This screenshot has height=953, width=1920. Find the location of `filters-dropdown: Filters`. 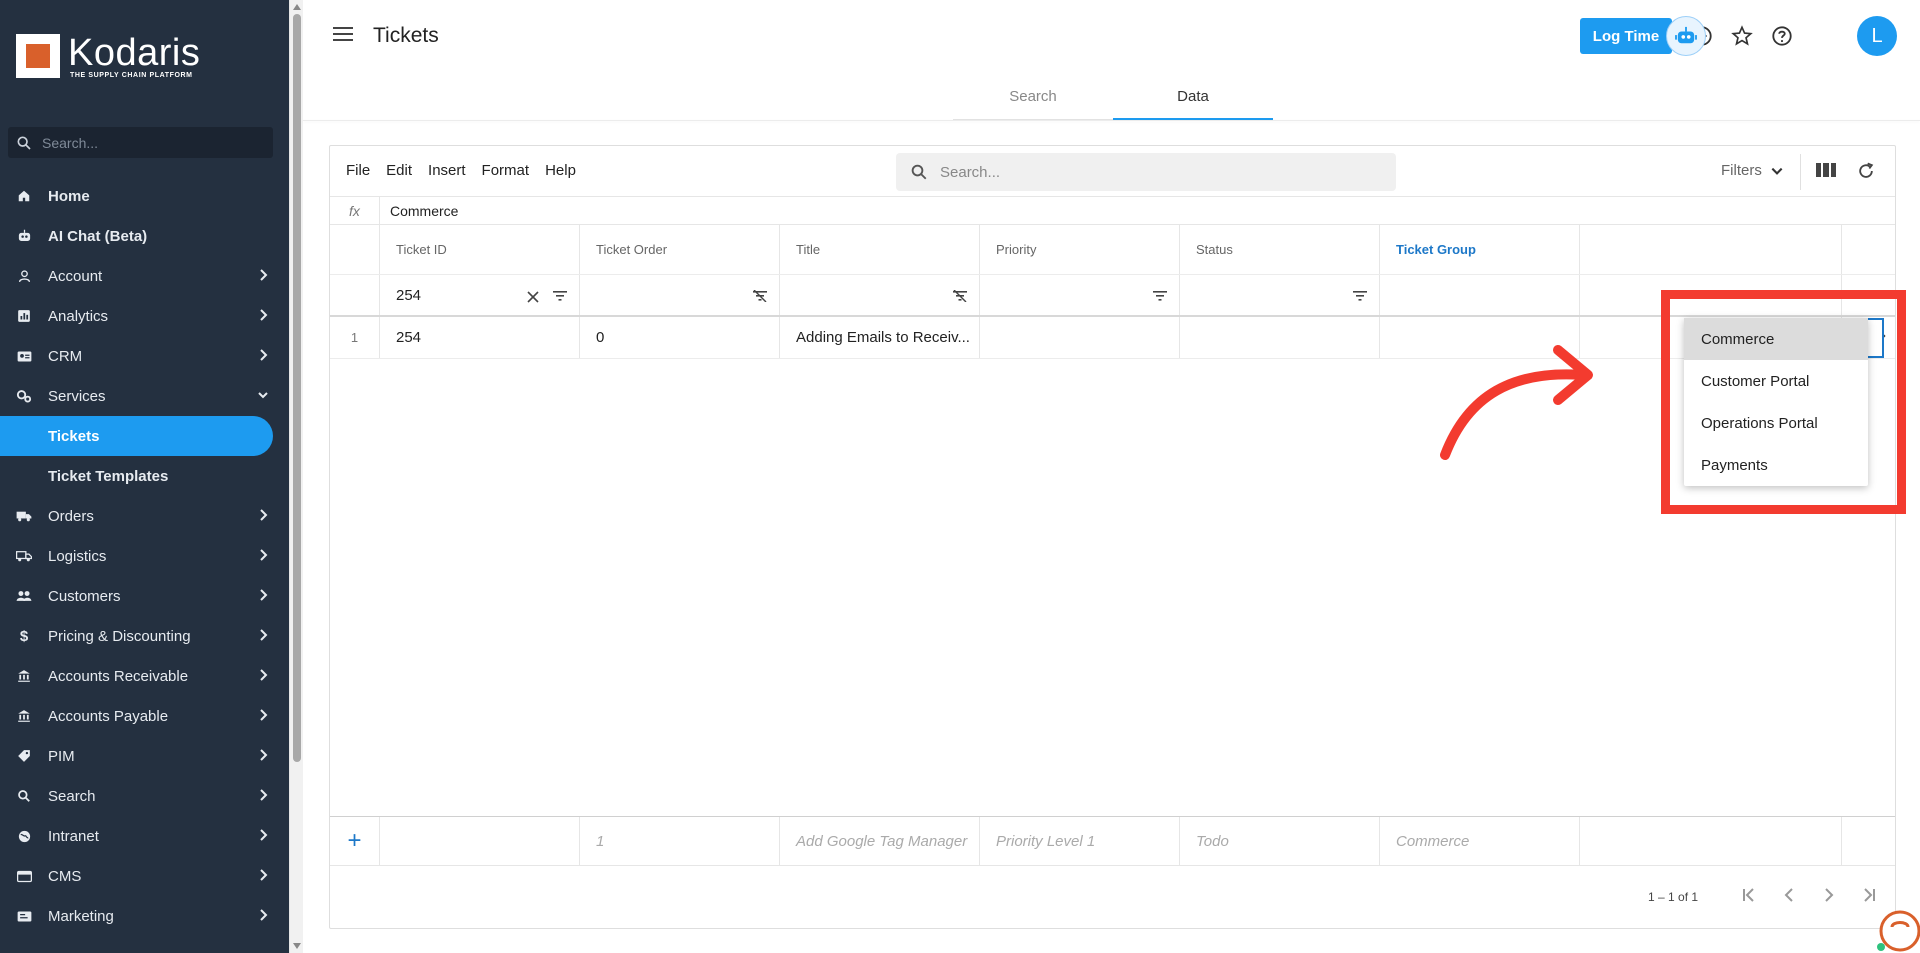

filters-dropdown: Filters is located at coordinates (1752, 170).